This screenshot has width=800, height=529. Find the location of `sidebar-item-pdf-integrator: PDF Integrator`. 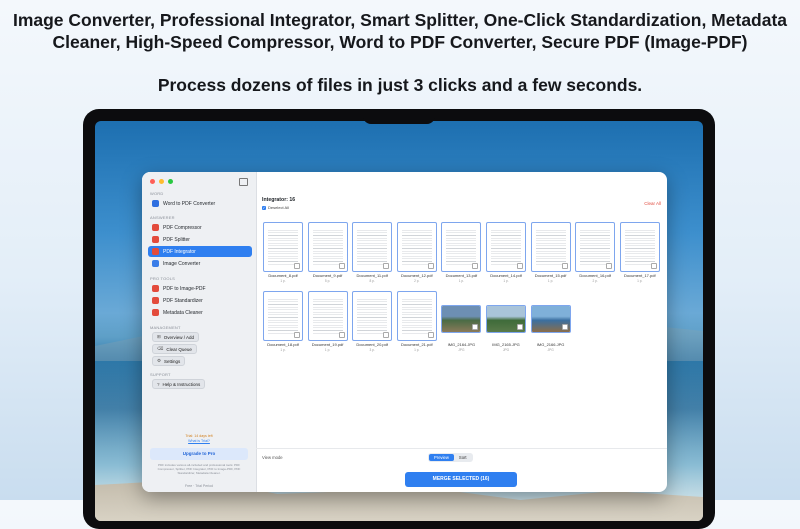

sidebar-item-pdf-integrator: PDF Integrator is located at coordinates (200, 251).